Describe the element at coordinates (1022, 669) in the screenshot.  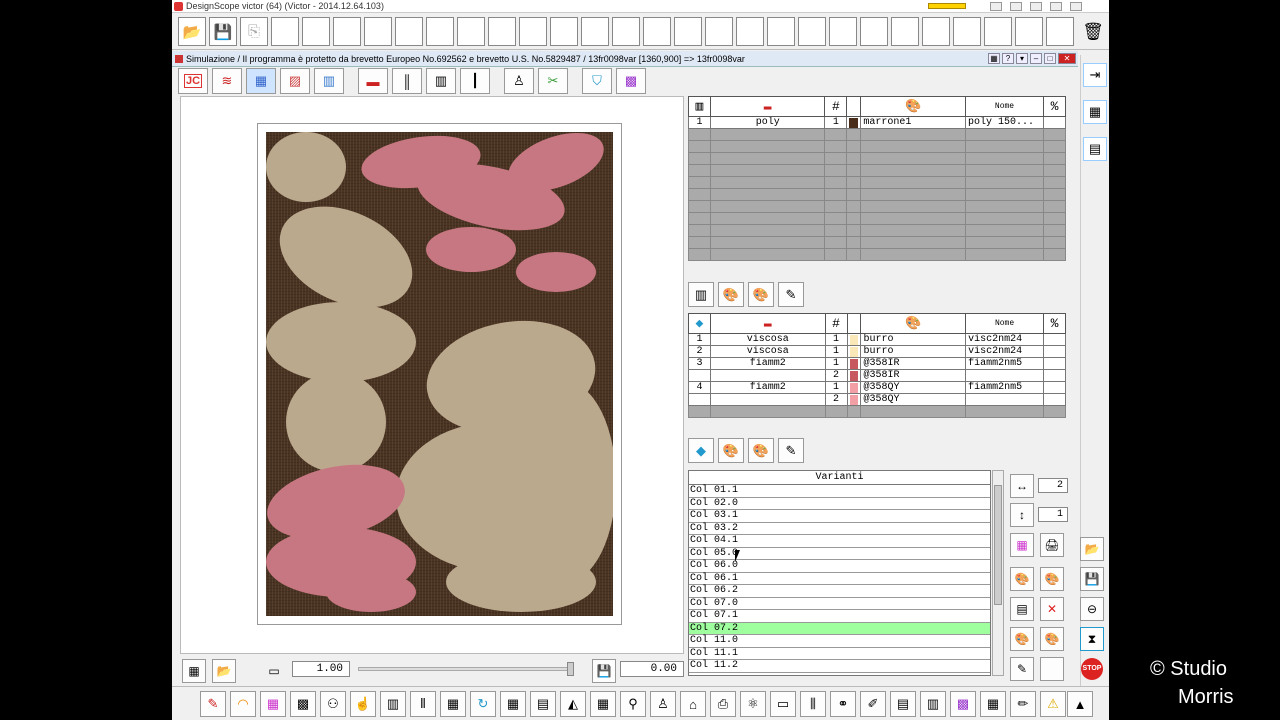
I see `edit-variant-icon: ✎` at that location.